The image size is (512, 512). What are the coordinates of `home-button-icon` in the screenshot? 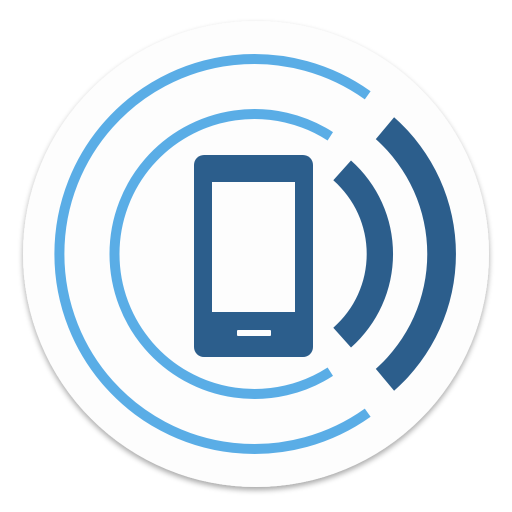 It's located at (254, 333).